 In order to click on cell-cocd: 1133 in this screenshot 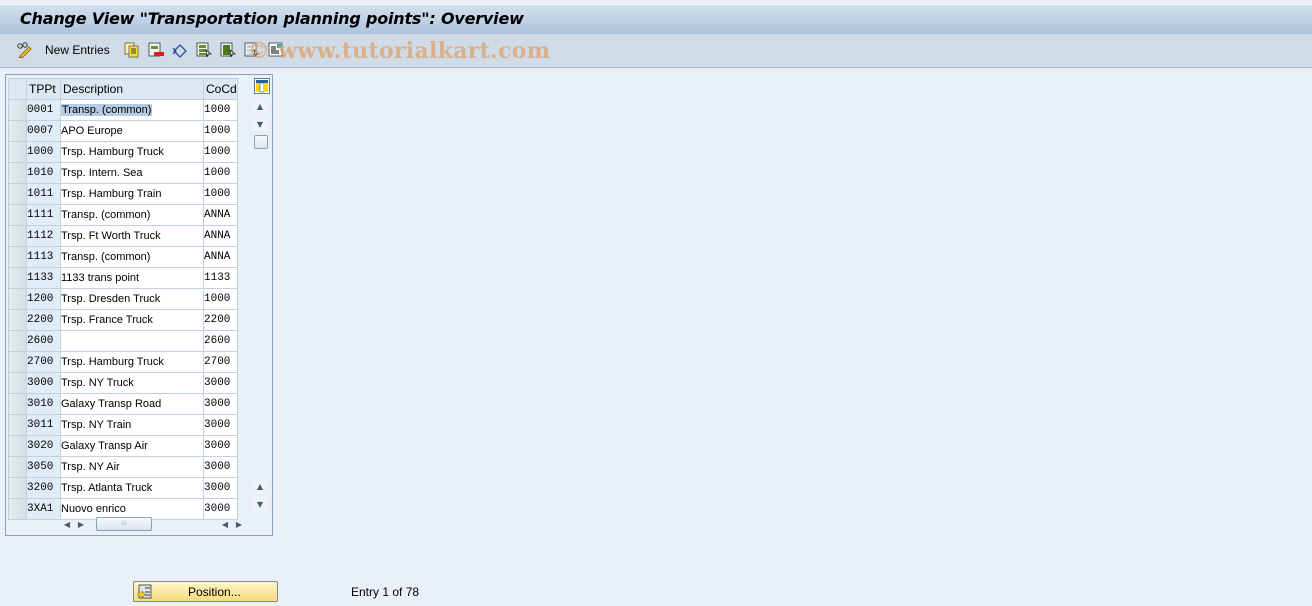, I will do `click(220, 278)`.